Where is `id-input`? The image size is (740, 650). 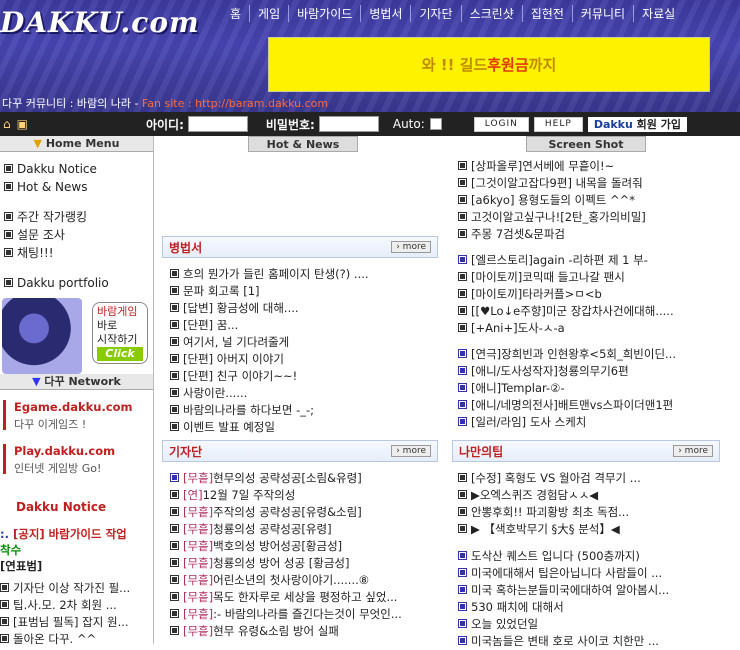 id-input is located at coordinates (217, 124).